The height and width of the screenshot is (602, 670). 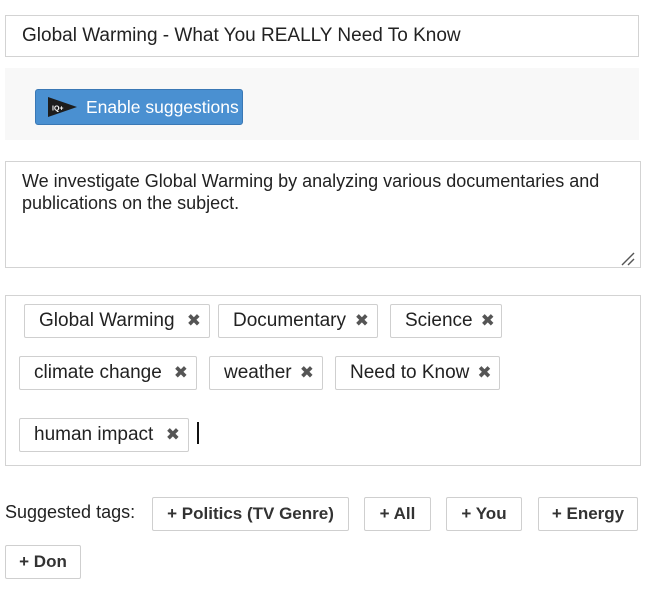 I want to click on suggested-tags-label: Suggested tags:, so click(x=70, y=512).